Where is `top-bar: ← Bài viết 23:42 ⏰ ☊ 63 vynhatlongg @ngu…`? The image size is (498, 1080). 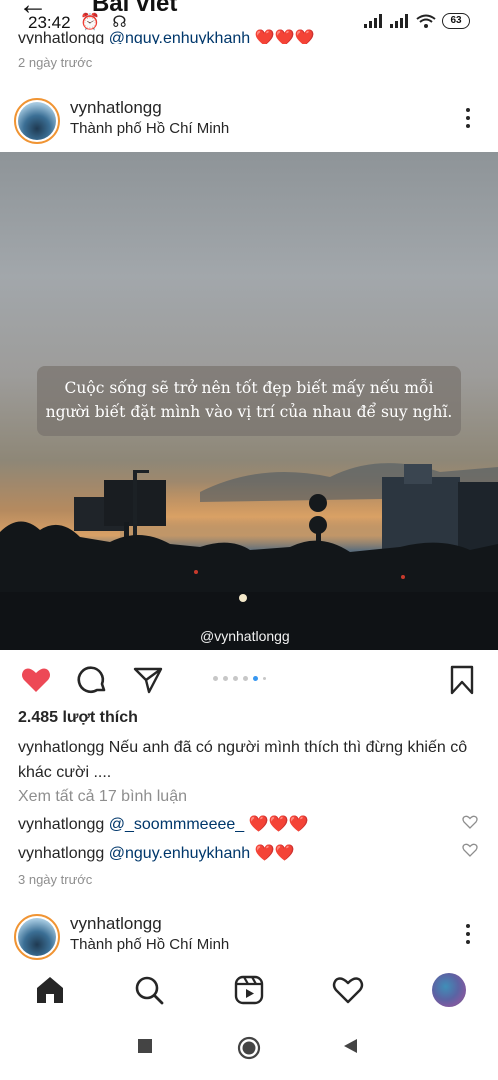 top-bar: ← Bài viết 23:42 ⏰ ☊ 63 vynhatlongg @ngu… is located at coordinates (249, 22).